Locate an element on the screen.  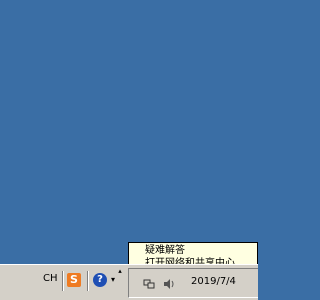
system-tray: 2019/7/4 is located at coordinates (193, 283).